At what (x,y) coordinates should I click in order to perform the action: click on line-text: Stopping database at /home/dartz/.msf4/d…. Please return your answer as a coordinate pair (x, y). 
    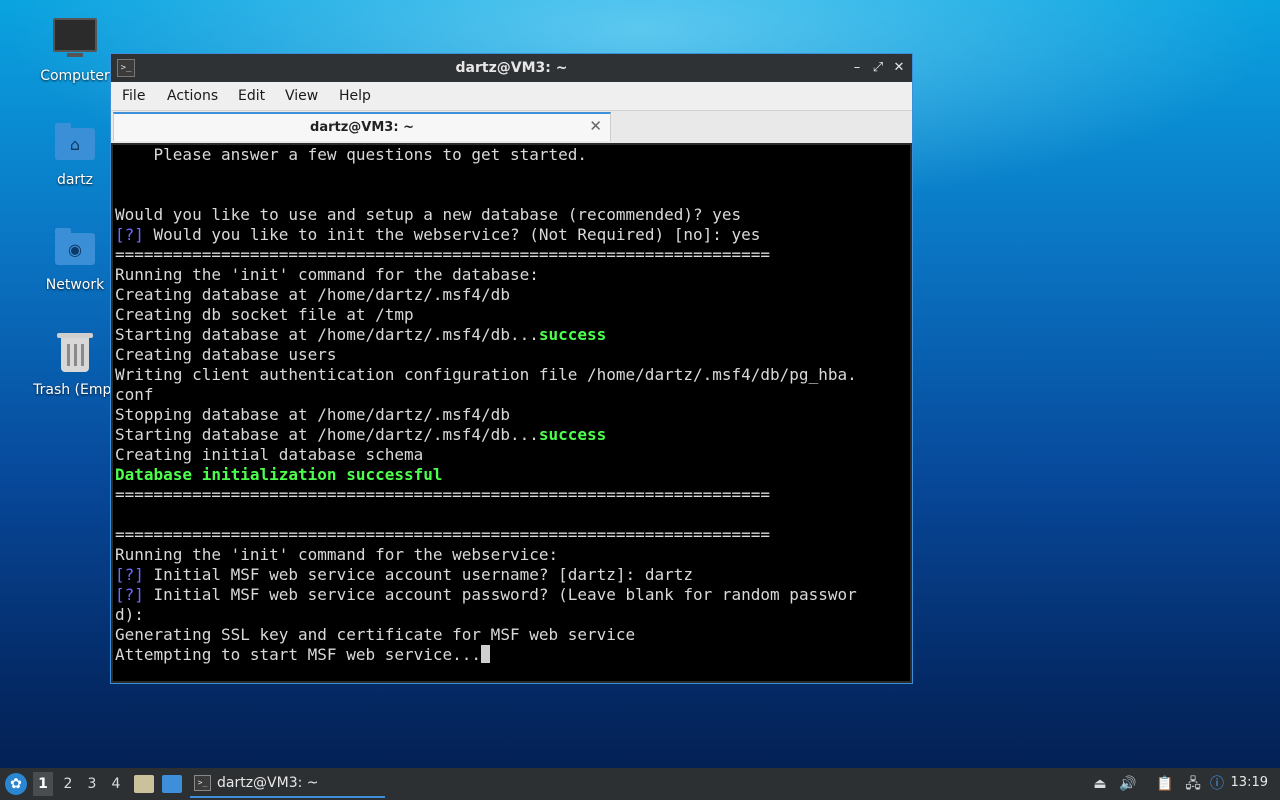
    Looking at the image, I should click on (312, 414).